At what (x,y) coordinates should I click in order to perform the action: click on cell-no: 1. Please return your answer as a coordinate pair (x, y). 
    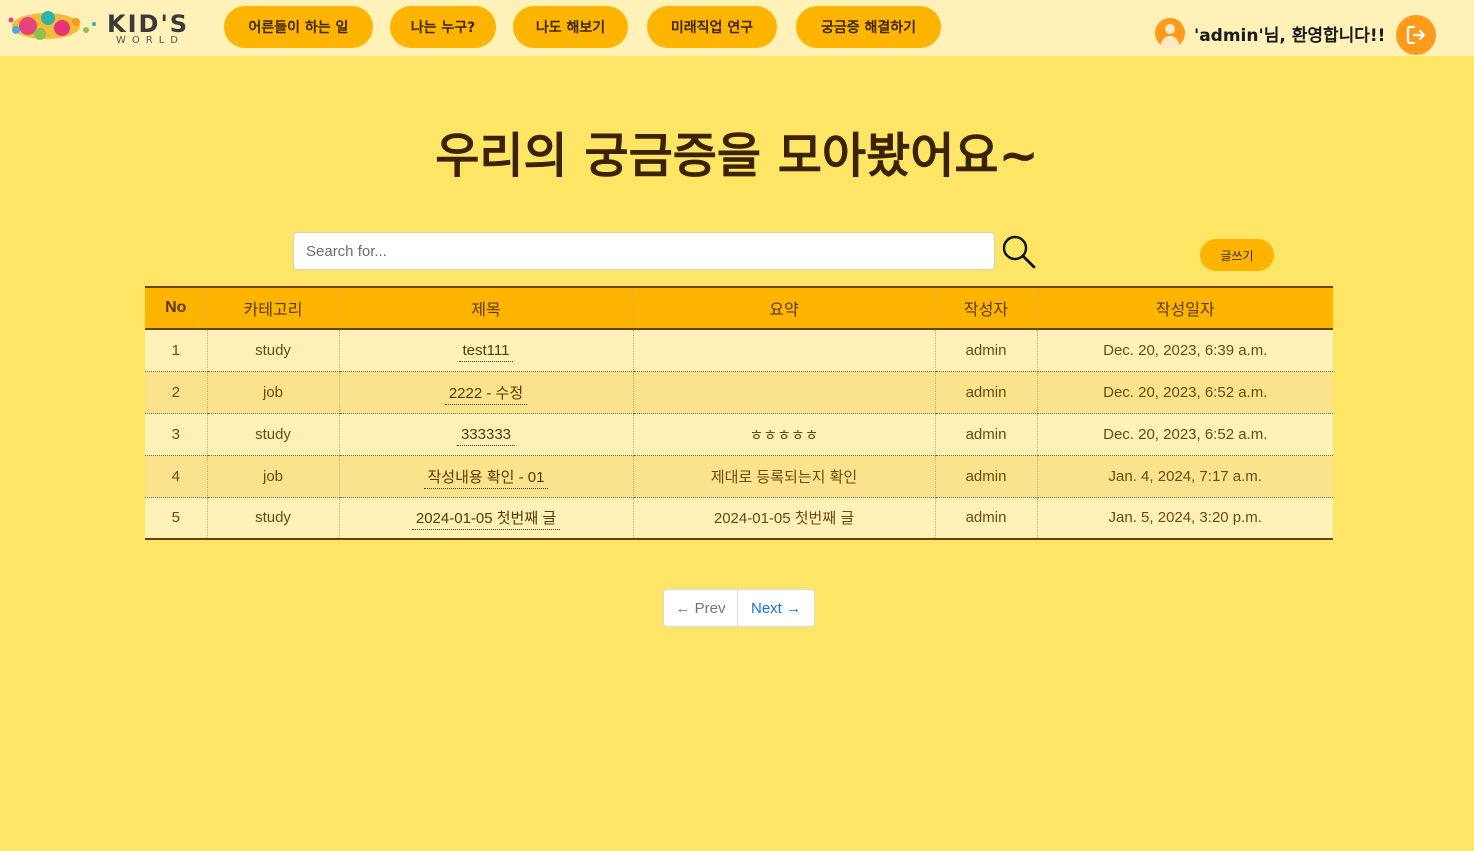
    Looking at the image, I should click on (176, 350).